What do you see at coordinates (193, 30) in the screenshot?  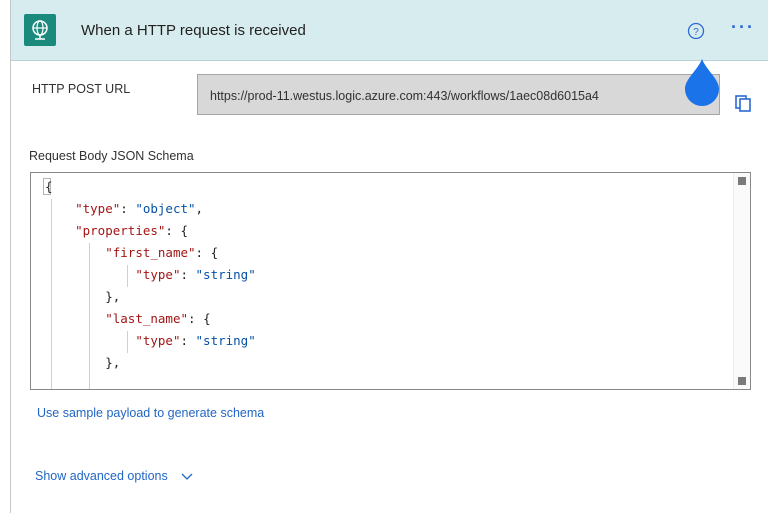 I see `trigger-title: When a HTTP request is received` at bounding box center [193, 30].